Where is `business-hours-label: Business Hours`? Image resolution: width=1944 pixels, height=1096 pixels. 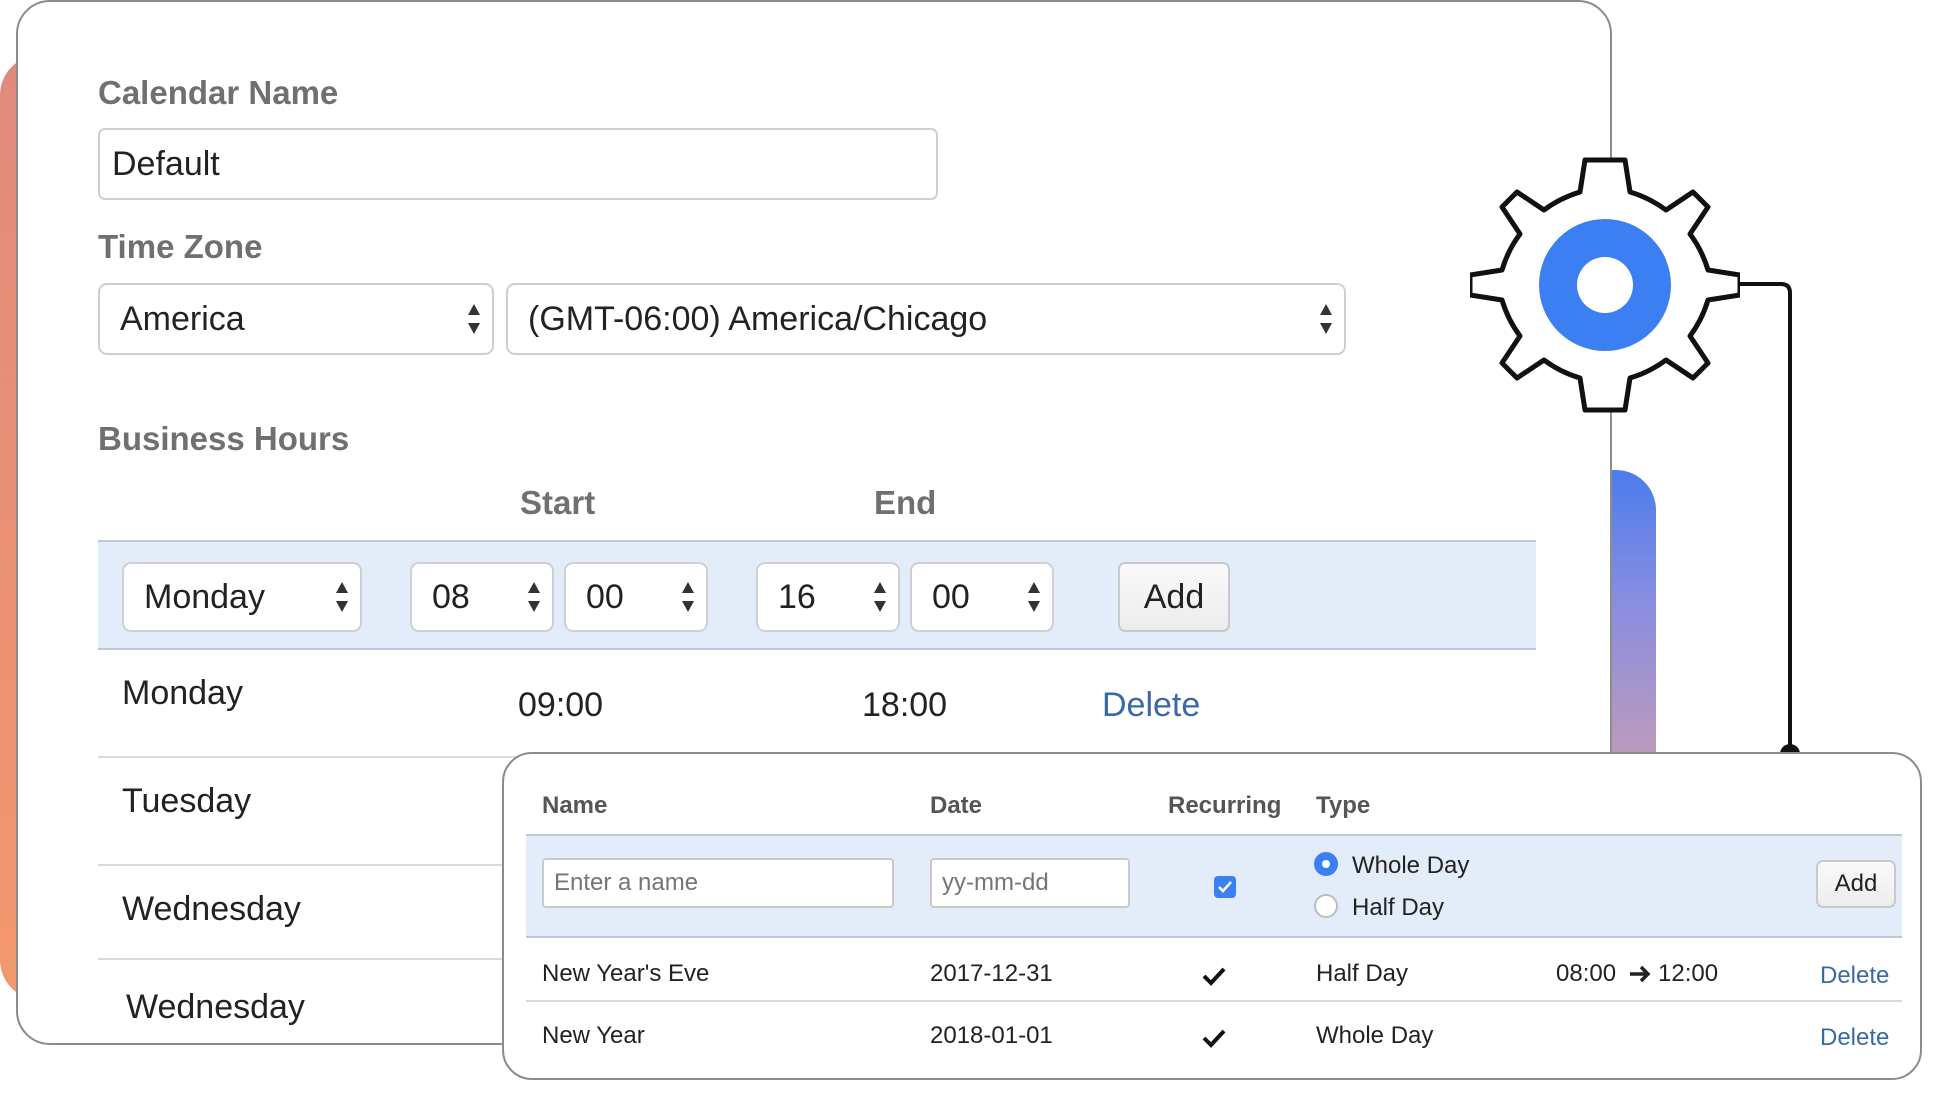
business-hours-label: Business Hours is located at coordinates (224, 438).